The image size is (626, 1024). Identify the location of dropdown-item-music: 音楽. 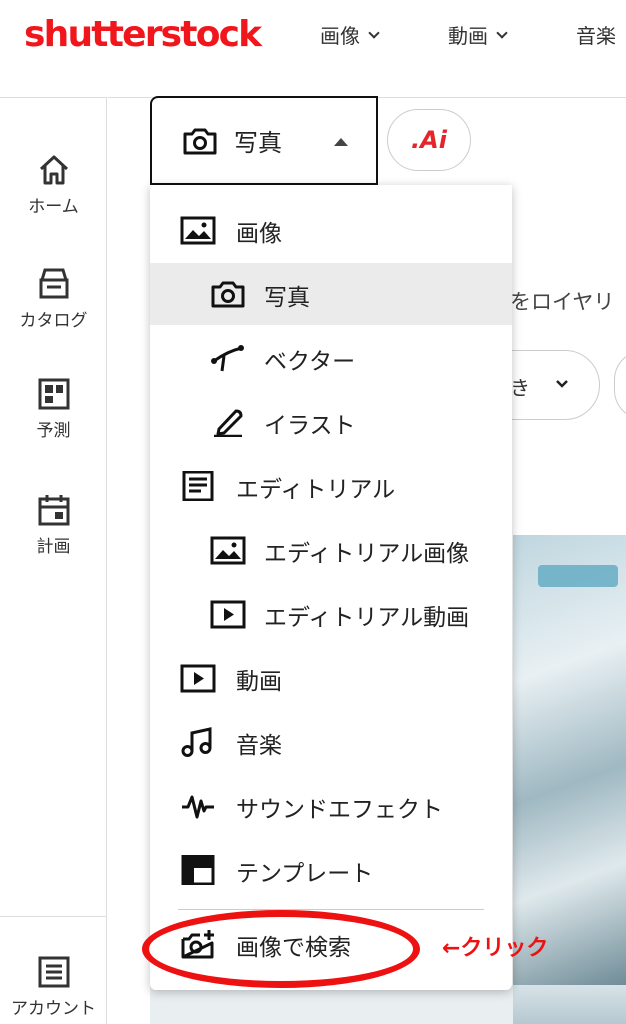
(331, 742).